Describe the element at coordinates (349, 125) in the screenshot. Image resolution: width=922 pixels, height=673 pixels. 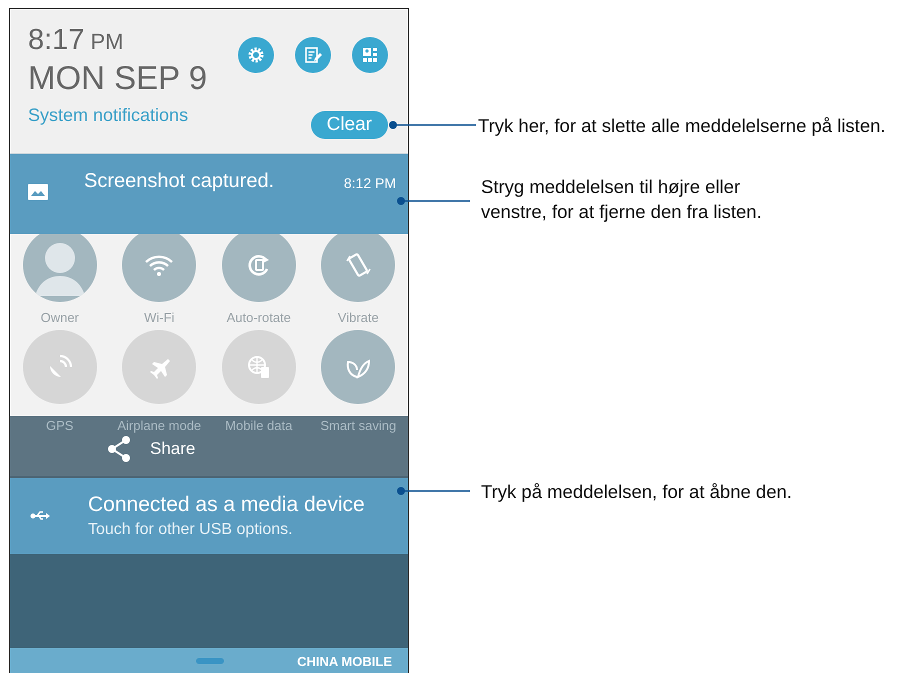
I see `clear-button: Clear` at that location.